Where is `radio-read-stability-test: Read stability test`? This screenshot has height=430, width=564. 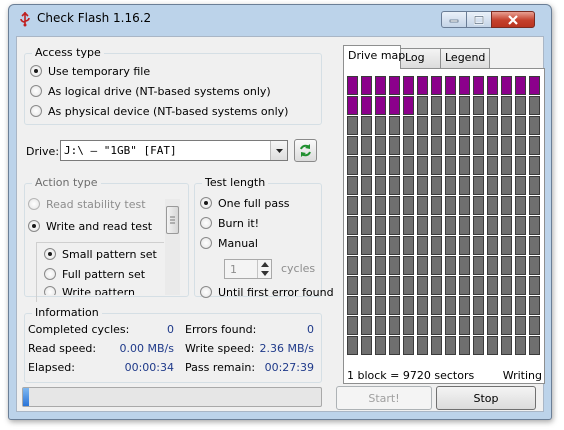 radio-read-stability-test: Read stability test is located at coordinates (87, 204).